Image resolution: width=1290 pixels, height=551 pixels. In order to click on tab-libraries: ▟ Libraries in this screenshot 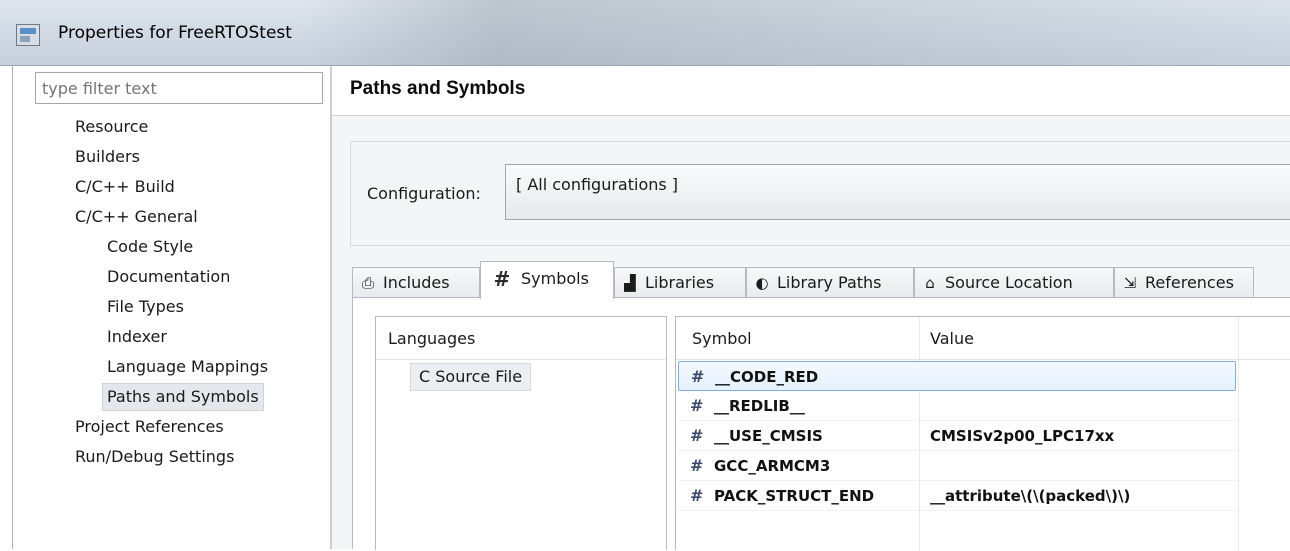, I will do `click(680, 282)`.